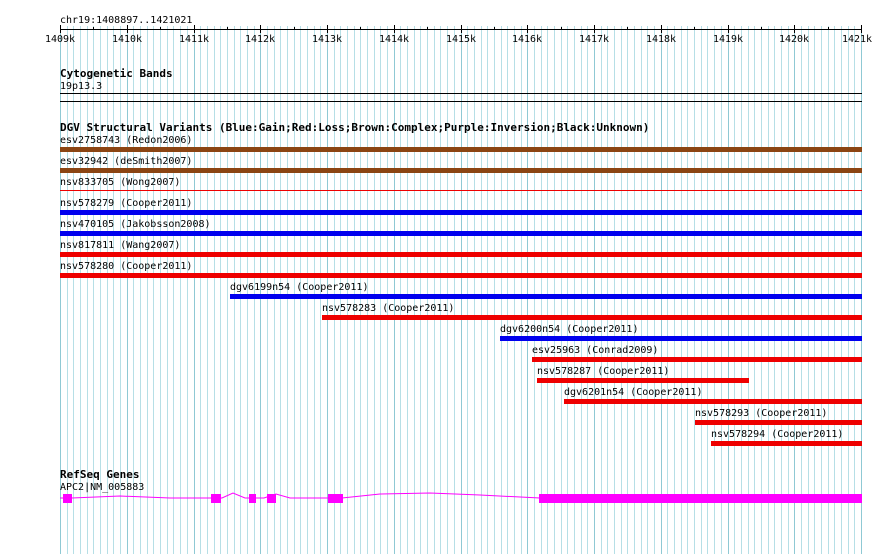 This screenshot has width=890, height=554. I want to click on cytoband-line-bottom, so click(461, 101).